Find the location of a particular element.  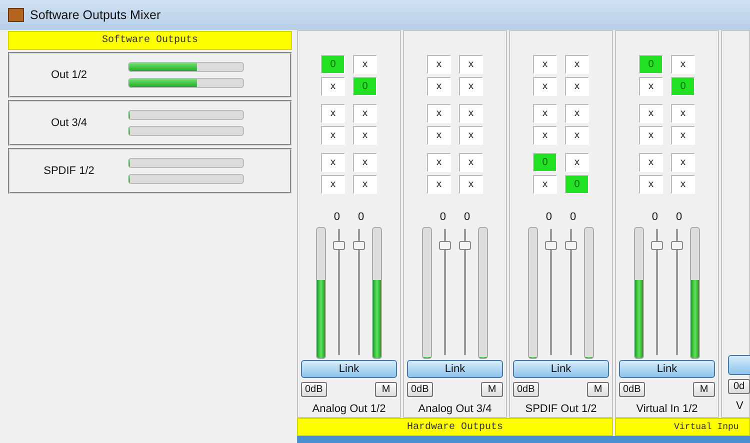

window-title: Software Outputs Mixer is located at coordinates (95, 15).